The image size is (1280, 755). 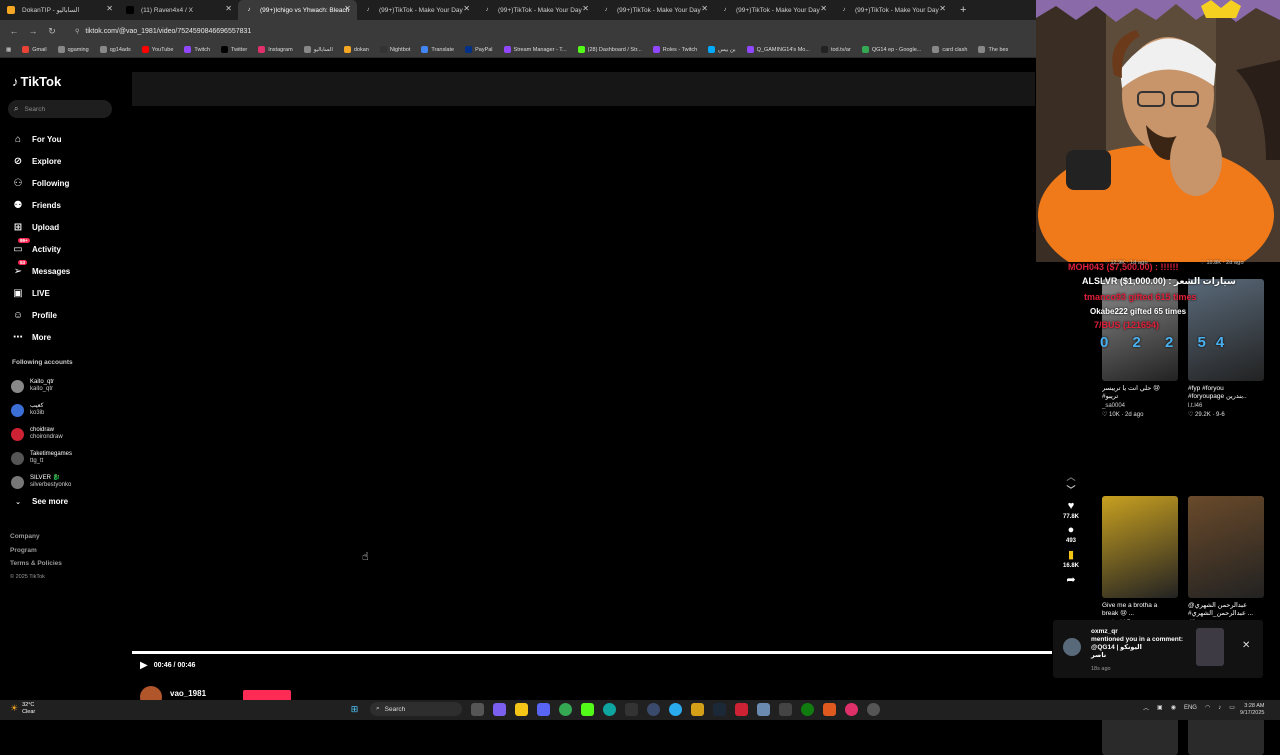 I want to click on bookmark-item: YouTube, so click(x=157, y=49).